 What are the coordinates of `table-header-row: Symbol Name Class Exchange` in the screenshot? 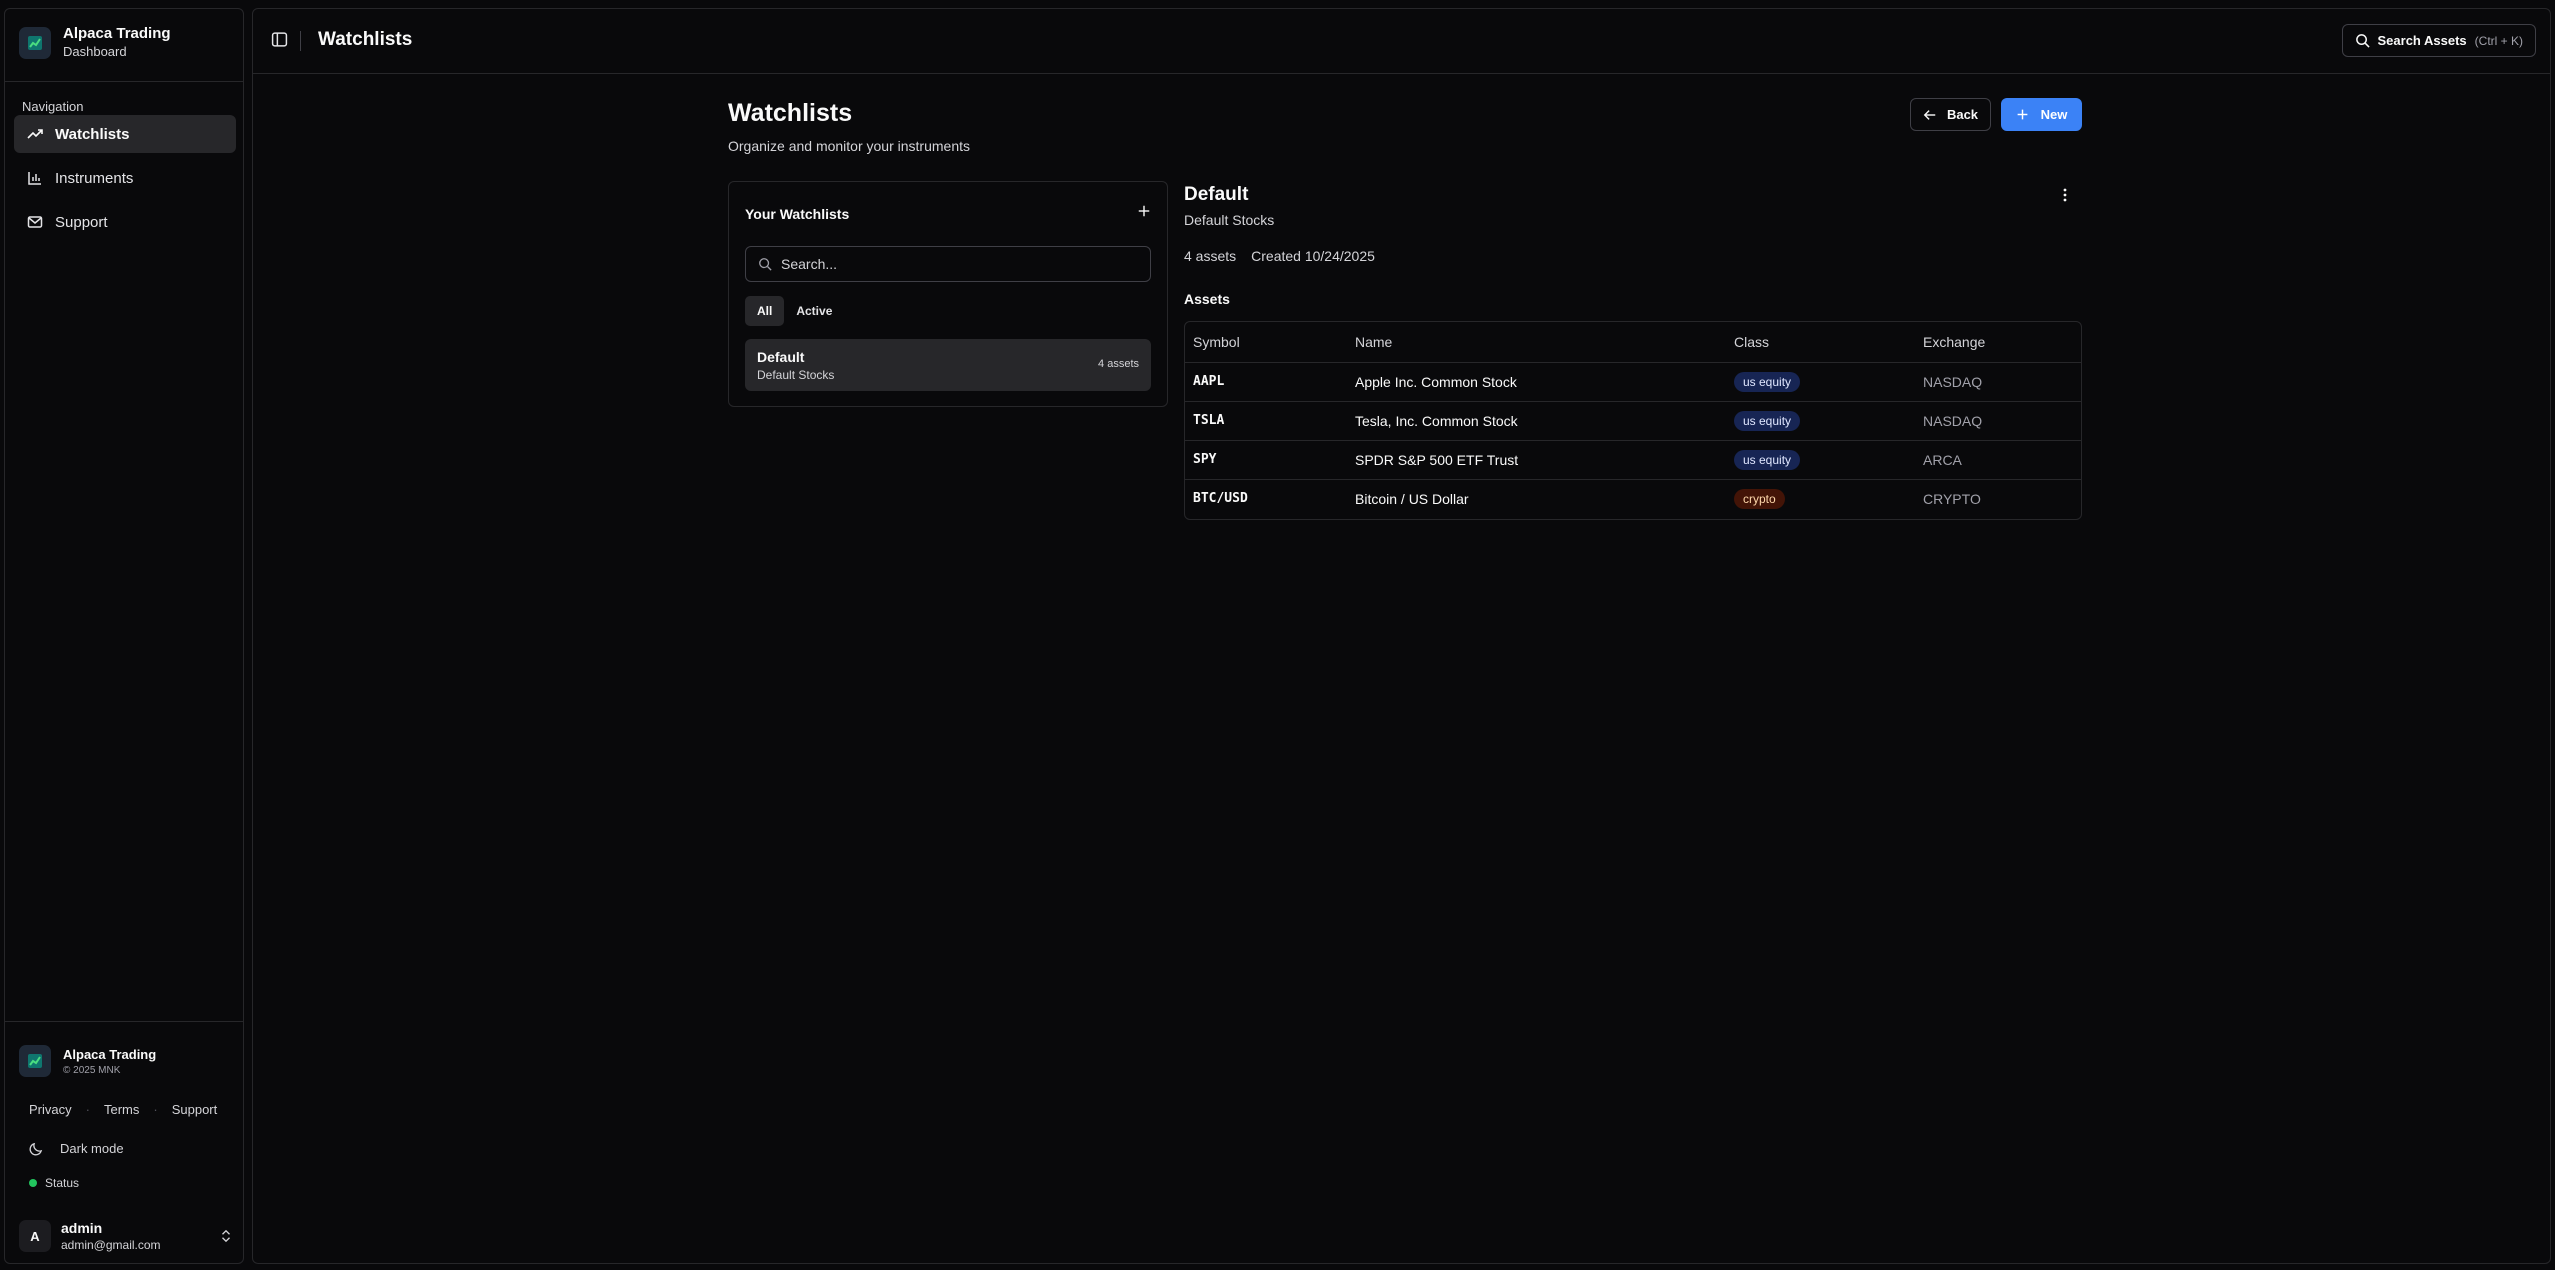 It's located at (1633, 342).